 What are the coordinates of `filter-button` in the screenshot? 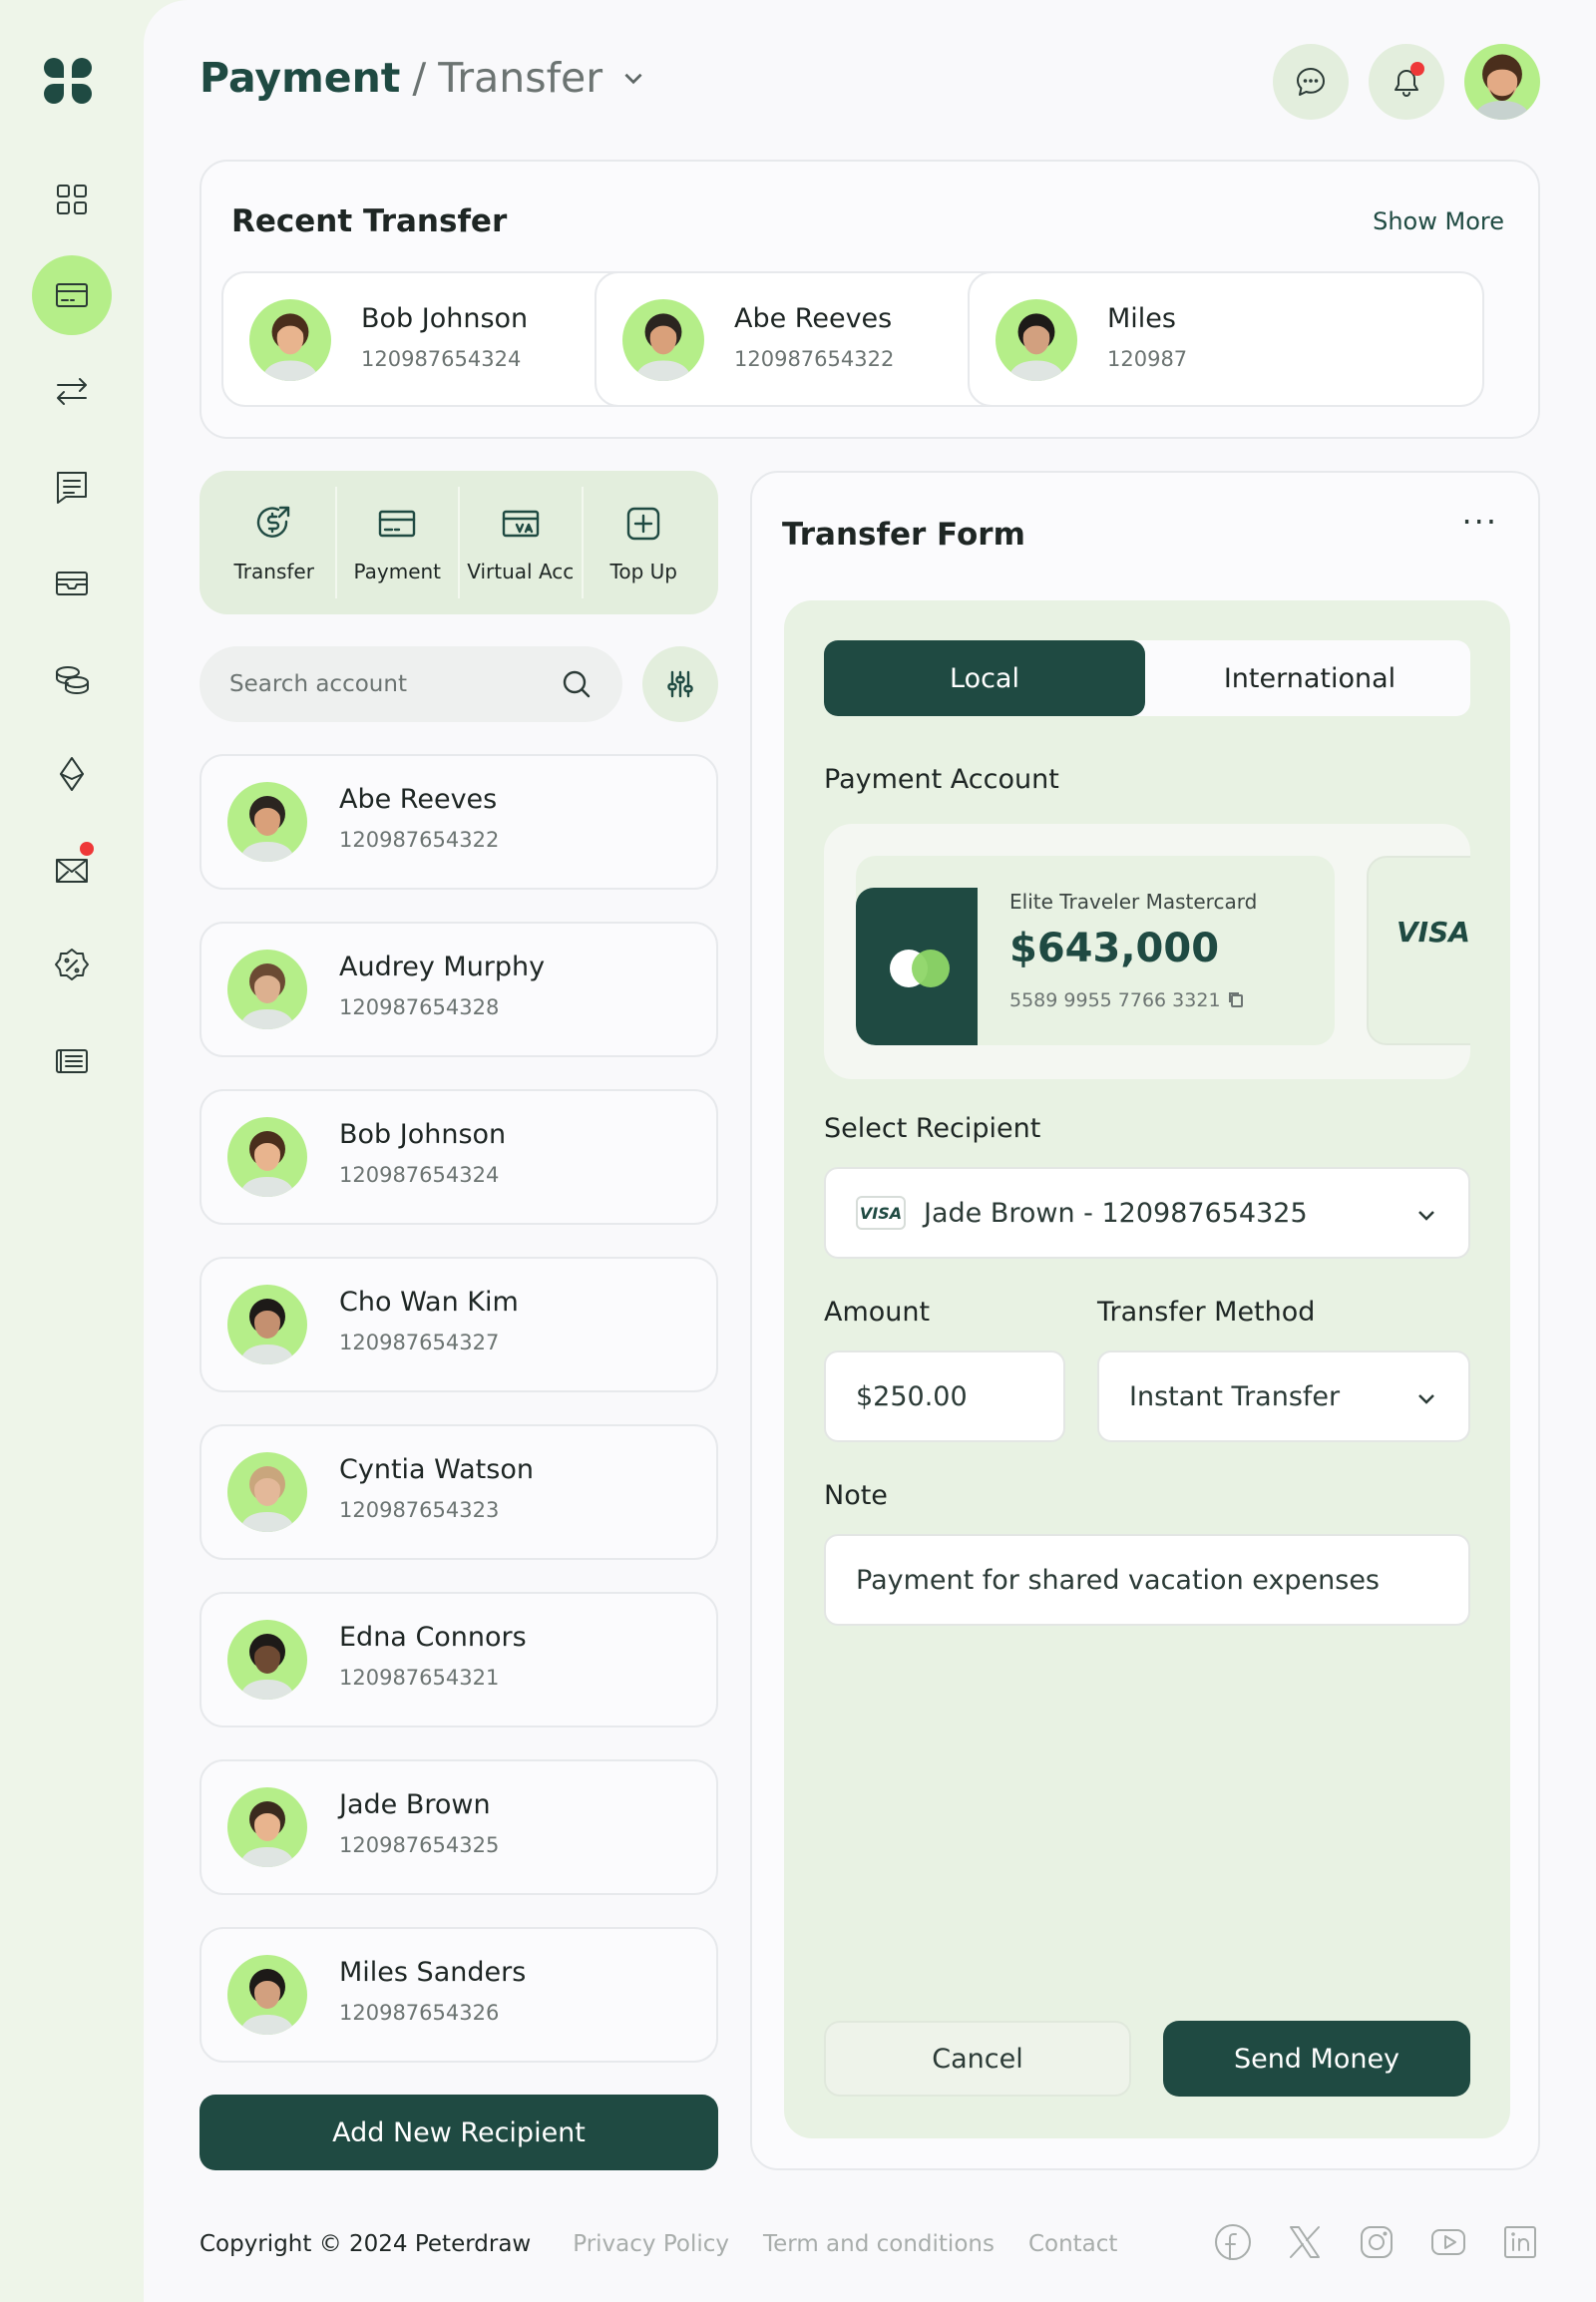 It's located at (680, 684).